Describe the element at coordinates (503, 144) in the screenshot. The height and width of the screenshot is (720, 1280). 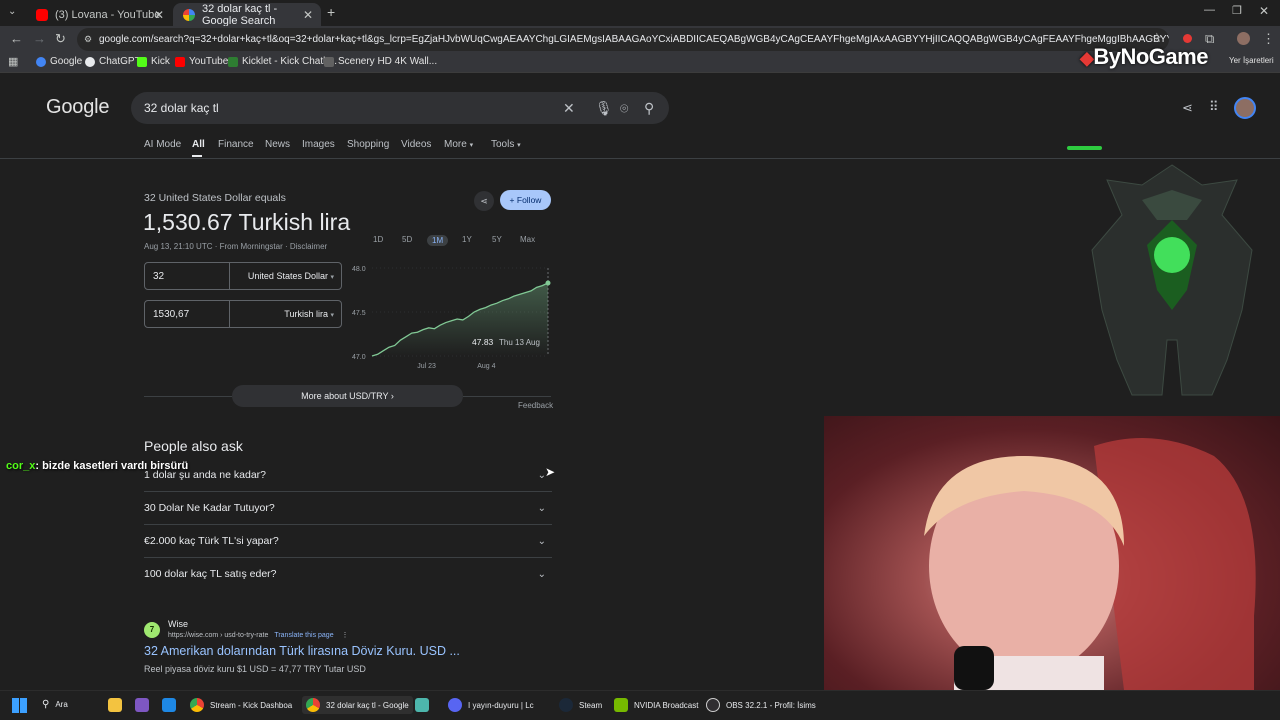
I see `tools-label: Tools` at that location.